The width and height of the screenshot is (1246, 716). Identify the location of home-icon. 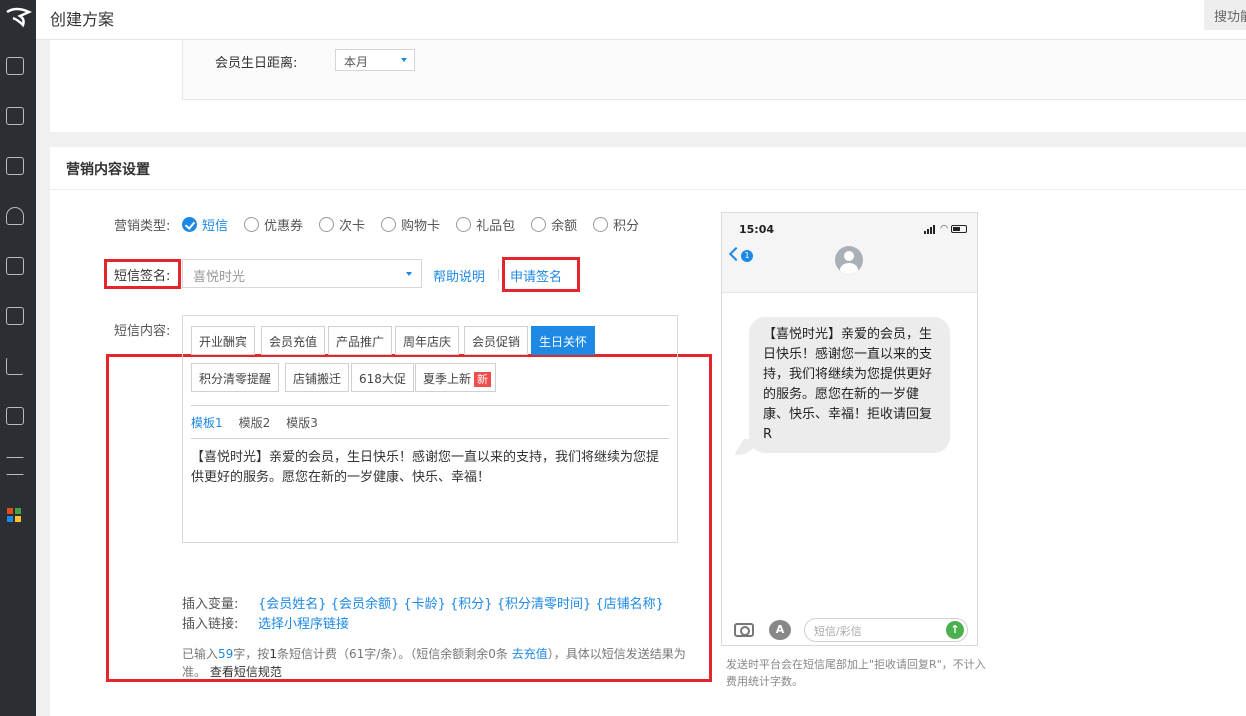
(15, 66).